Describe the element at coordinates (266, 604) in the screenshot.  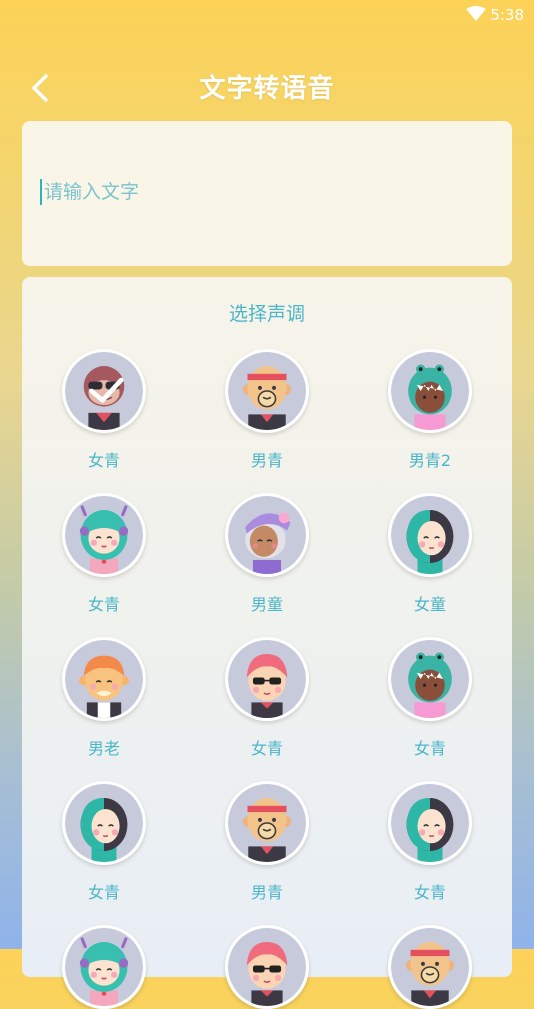
I see `voice-label: 男童` at that location.